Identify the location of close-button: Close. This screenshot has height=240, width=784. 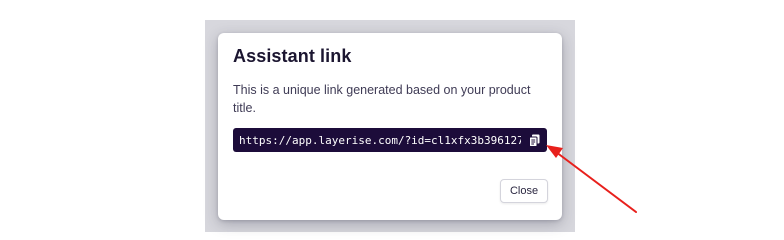
(524, 191).